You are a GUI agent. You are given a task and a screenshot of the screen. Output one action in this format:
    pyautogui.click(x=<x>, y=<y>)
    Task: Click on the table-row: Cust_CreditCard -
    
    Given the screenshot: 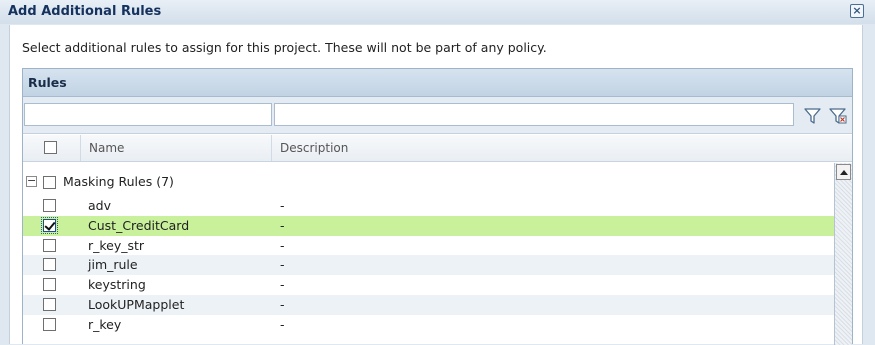 What is the action you would take?
    pyautogui.click(x=428, y=225)
    